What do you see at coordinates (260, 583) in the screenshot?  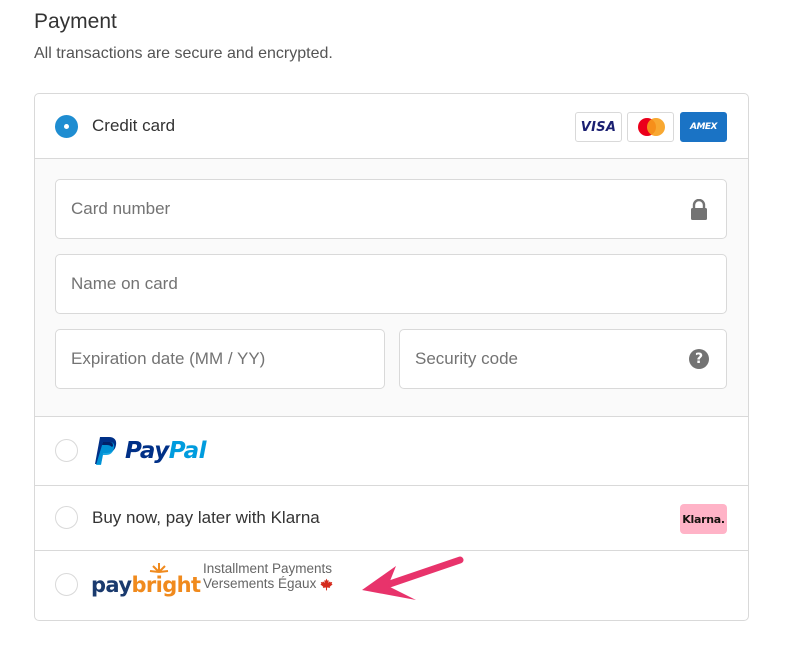 I see `paybright-tagline-line2: Versements Égaux` at bounding box center [260, 583].